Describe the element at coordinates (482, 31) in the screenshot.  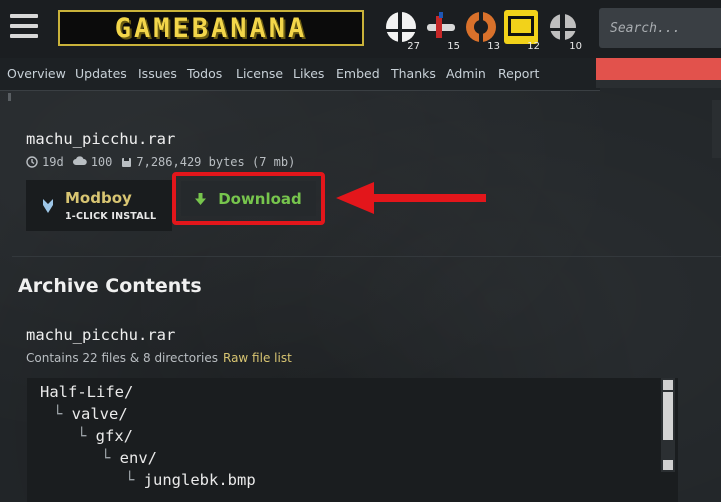
I see `team-fortress-icon: 13` at that location.